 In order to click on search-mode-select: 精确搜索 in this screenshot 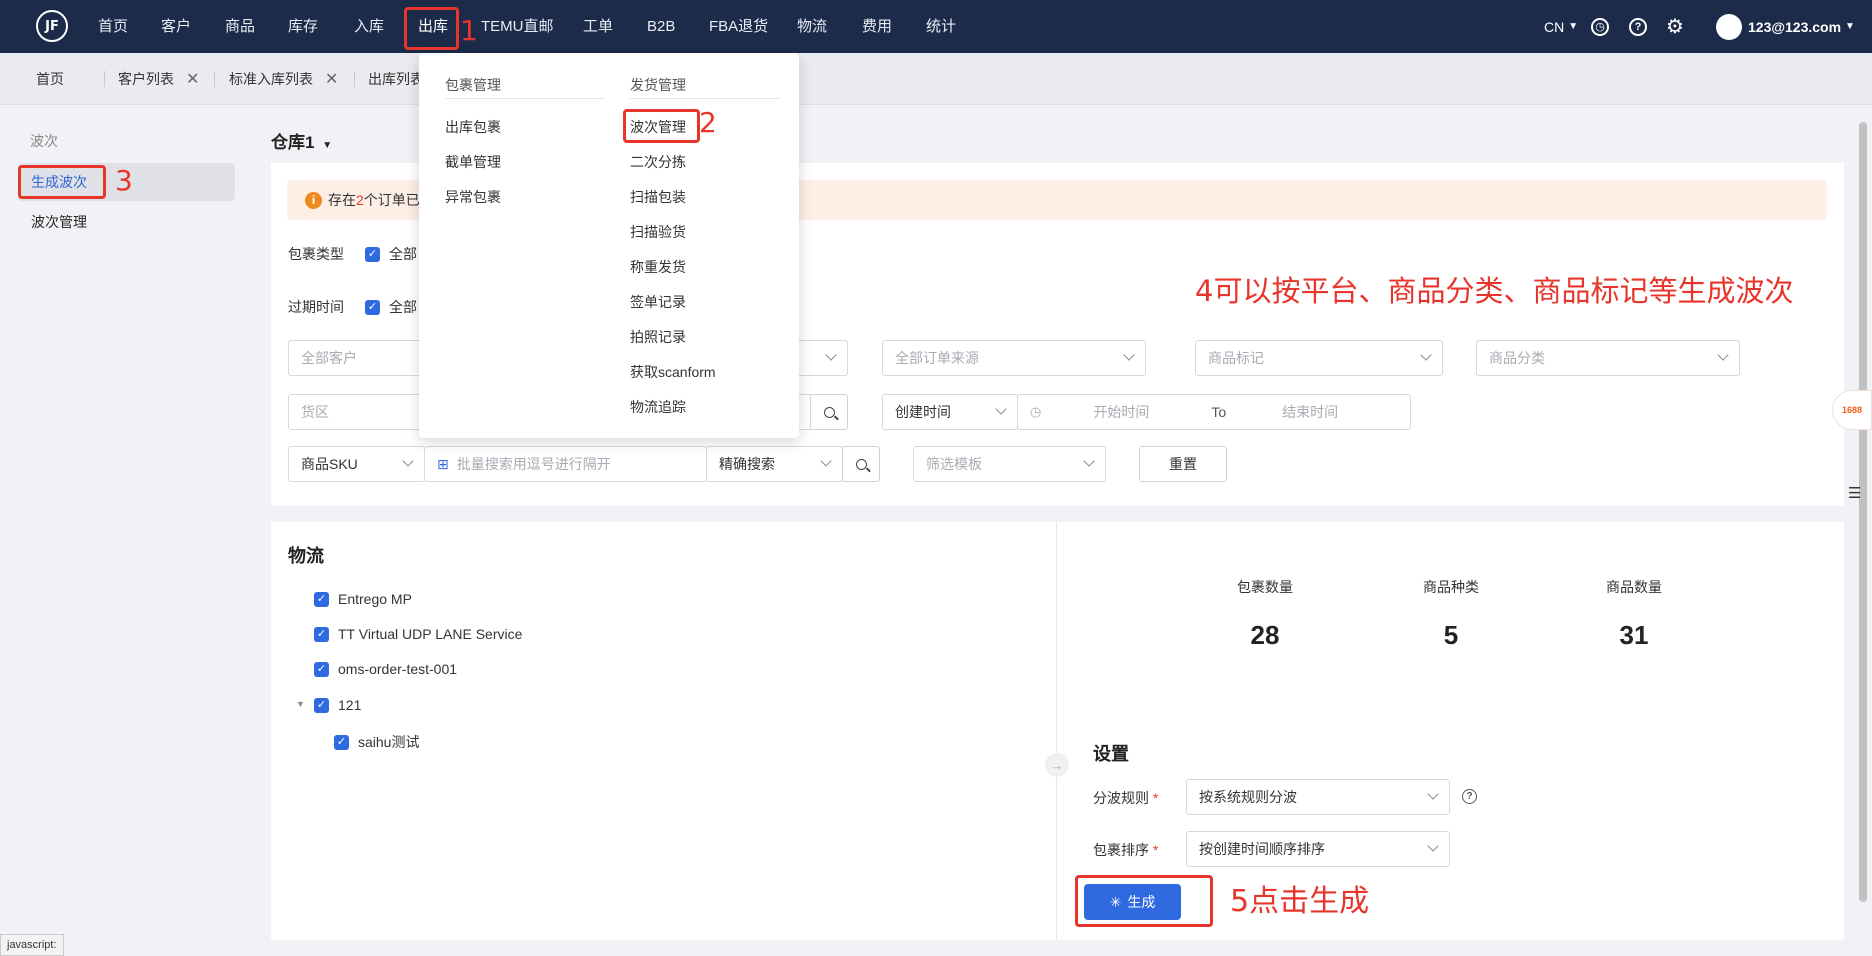, I will do `click(774, 464)`.